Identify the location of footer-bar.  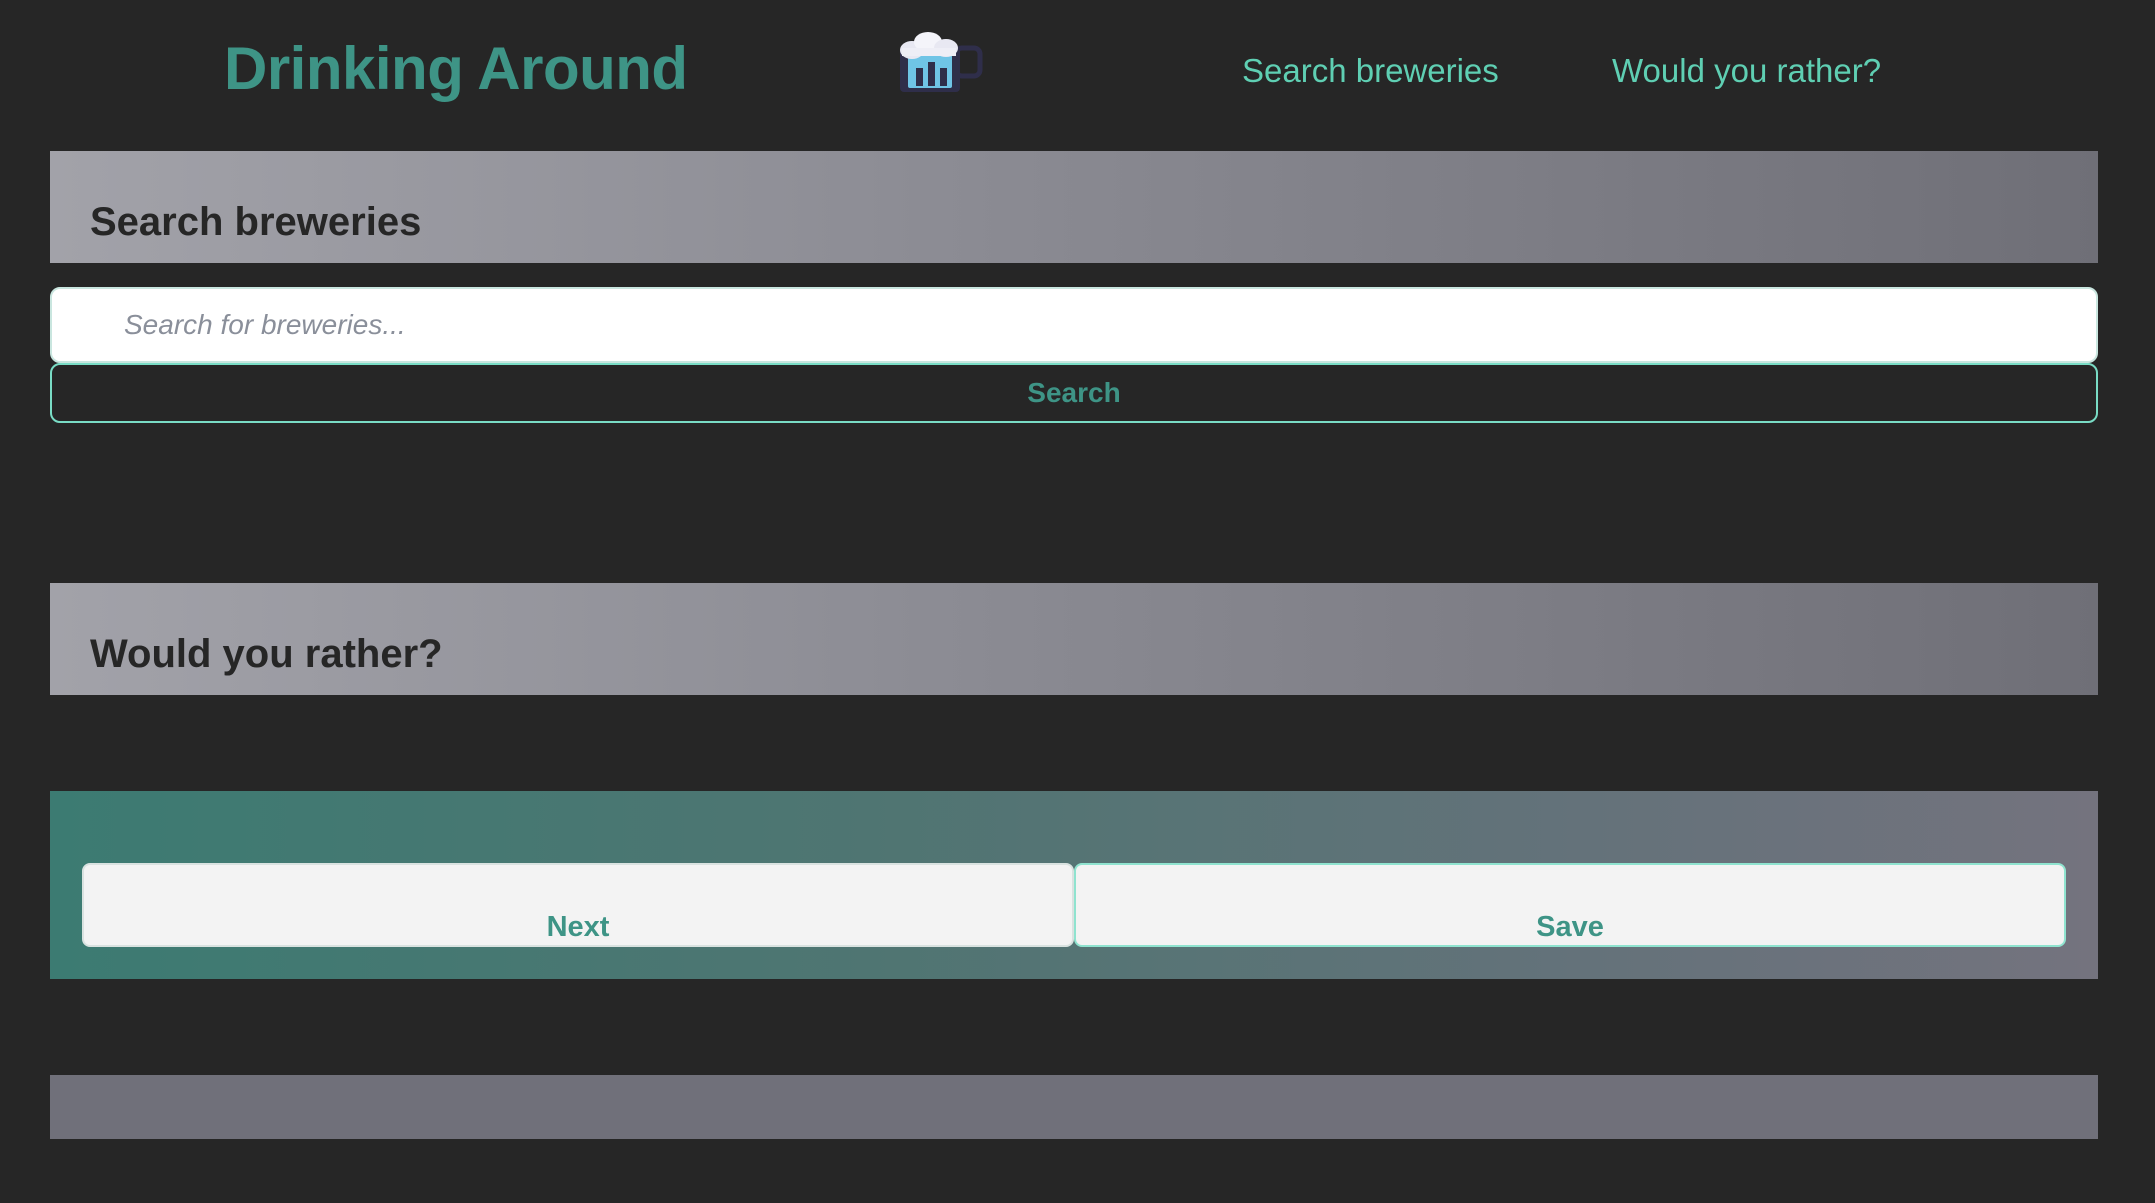
(1074, 1107).